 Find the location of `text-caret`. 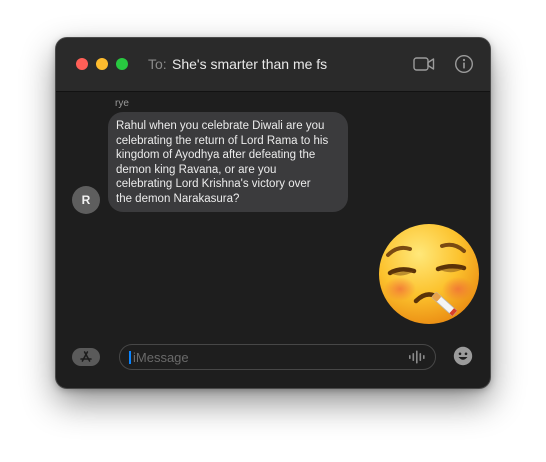

text-caret is located at coordinates (130, 357).